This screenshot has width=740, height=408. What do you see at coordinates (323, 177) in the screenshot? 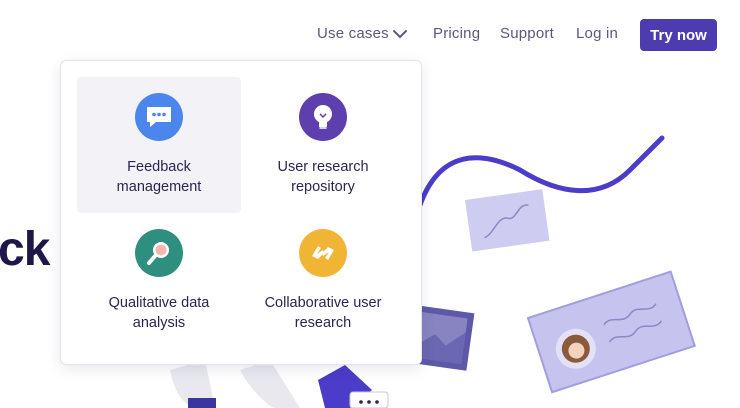
I see `menu-item-label: User research repository` at bounding box center [323, 177].